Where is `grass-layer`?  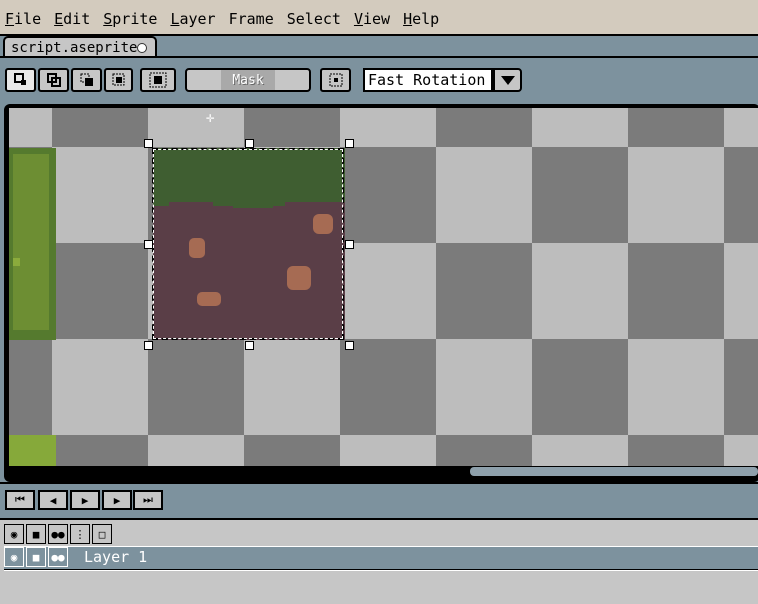
grass-layer is located at coordinates (249, 178).